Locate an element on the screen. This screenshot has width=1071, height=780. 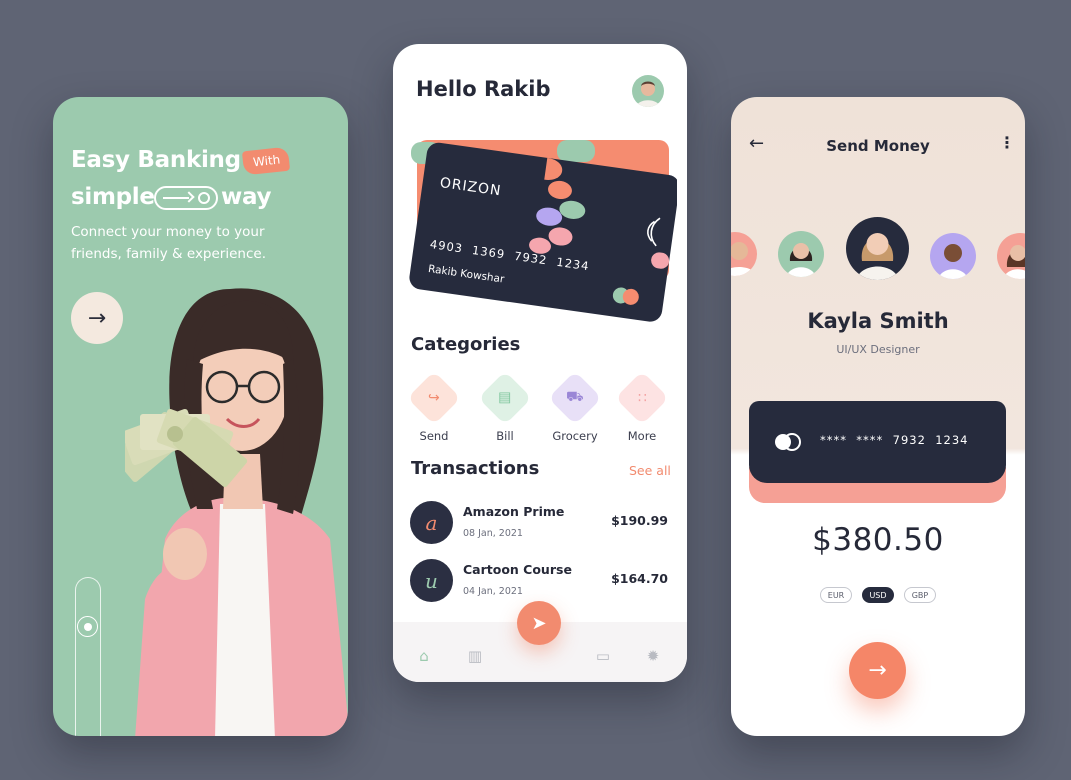
next-button: → is located at coordinates (97, 318).